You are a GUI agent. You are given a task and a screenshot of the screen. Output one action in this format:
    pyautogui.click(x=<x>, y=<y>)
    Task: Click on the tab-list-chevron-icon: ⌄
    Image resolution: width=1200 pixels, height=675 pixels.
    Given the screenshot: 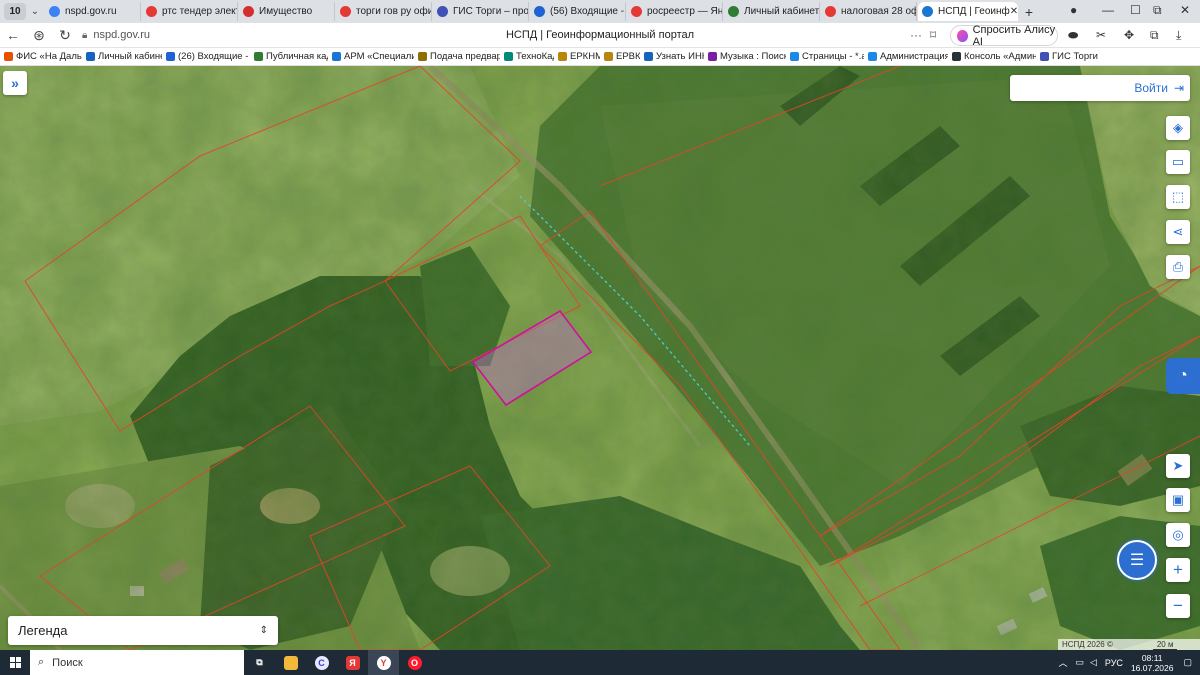 What is the action you would take?
    pyautogui.click(x=35, y=11)
    